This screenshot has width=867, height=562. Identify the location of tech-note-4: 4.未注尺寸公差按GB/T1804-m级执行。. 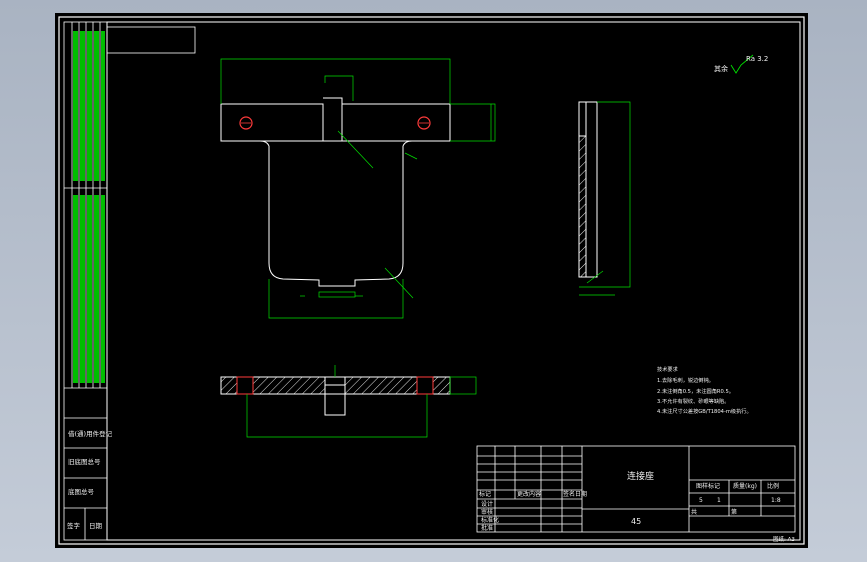
(704, 411).